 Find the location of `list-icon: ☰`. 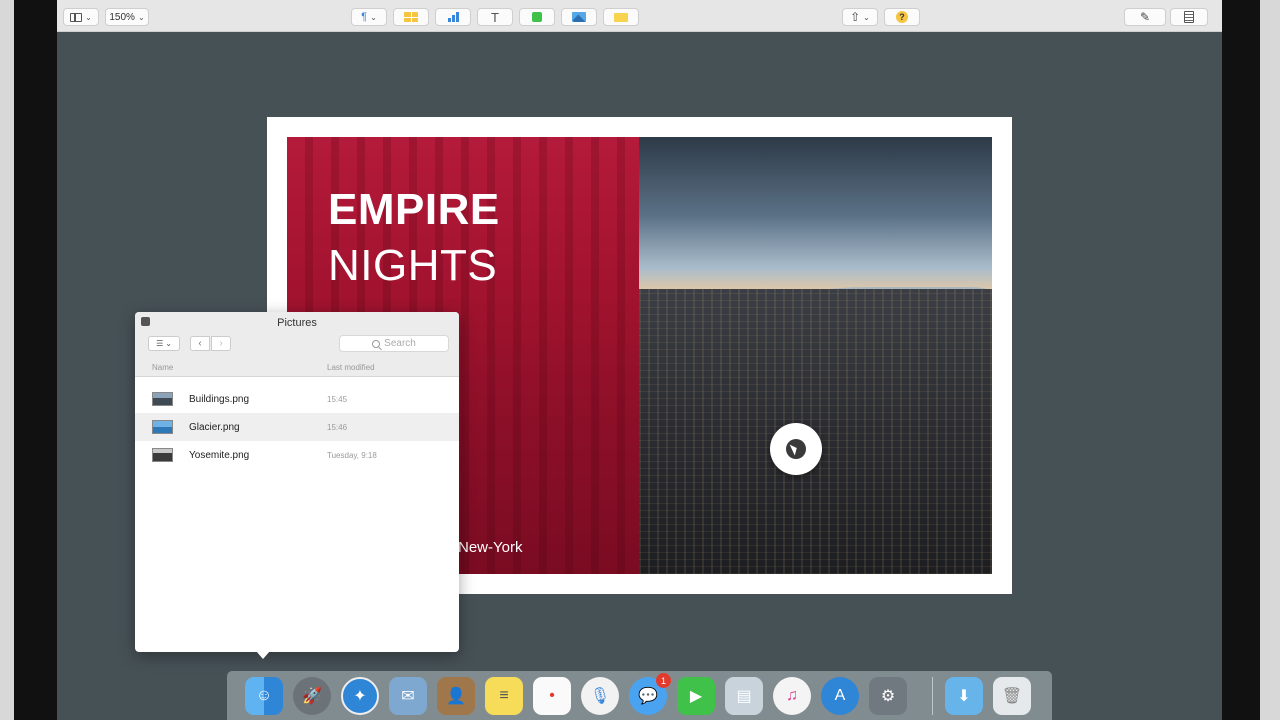

list-icon: ☰ is located at coordinates (160, 343).